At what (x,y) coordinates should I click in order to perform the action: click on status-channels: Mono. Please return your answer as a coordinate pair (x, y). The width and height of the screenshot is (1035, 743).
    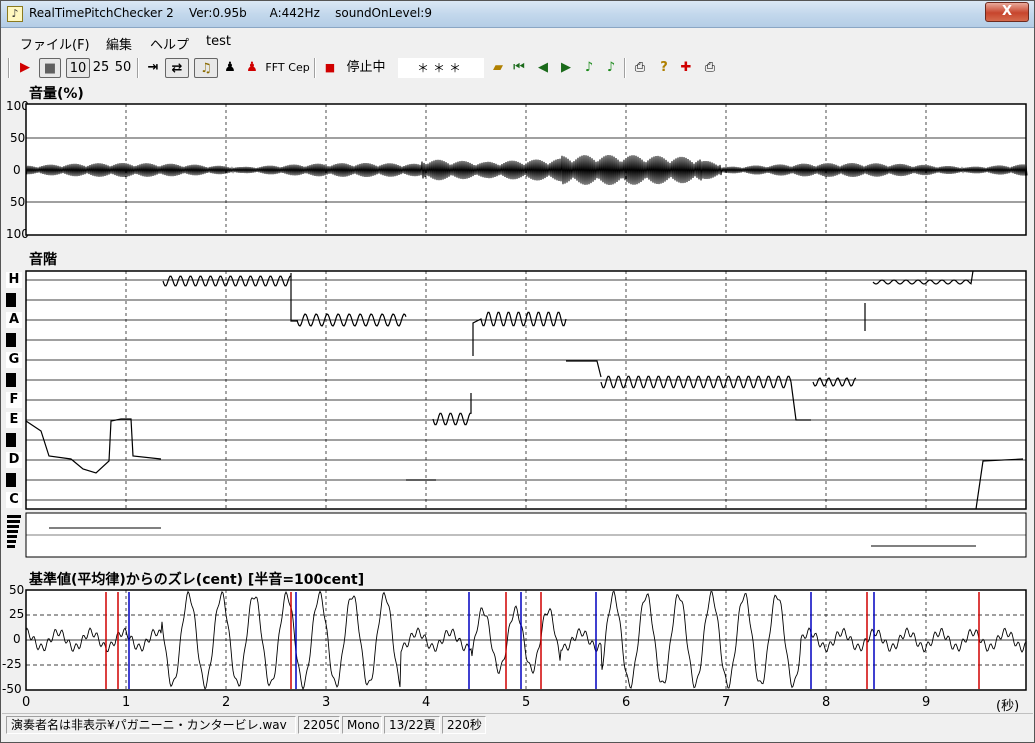
    Looking at the image, I should click on (362, 725).